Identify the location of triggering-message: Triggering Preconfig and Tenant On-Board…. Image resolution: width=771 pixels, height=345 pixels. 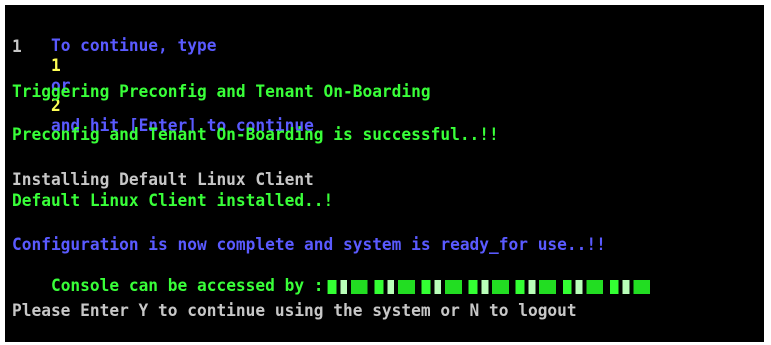
(221, 91).